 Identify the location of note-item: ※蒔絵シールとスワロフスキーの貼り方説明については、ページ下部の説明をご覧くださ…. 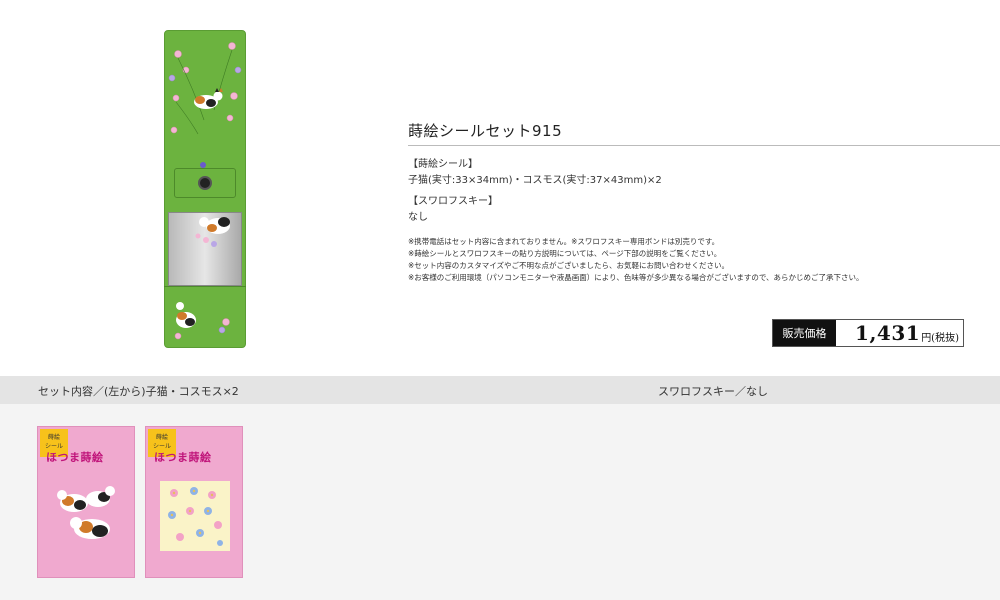
(565, 253).